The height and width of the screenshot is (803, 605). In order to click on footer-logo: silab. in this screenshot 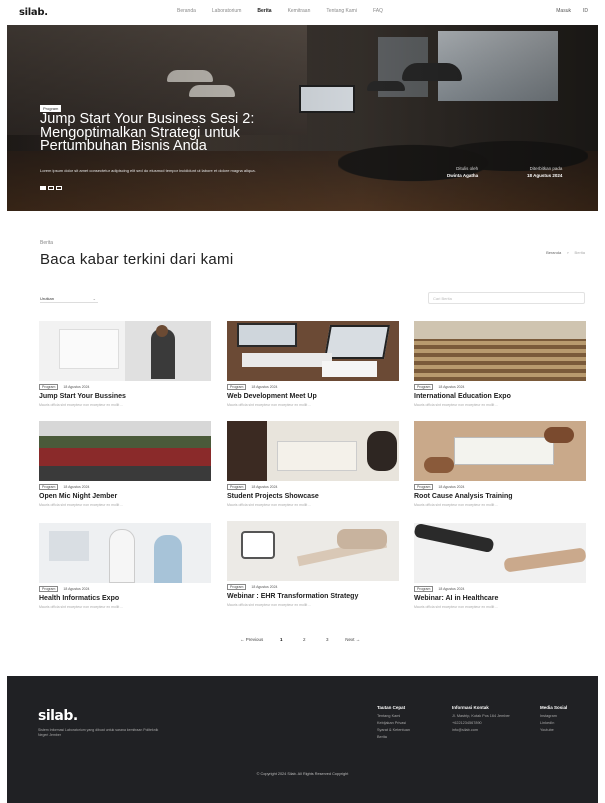, I will do `click(58, 716)`.